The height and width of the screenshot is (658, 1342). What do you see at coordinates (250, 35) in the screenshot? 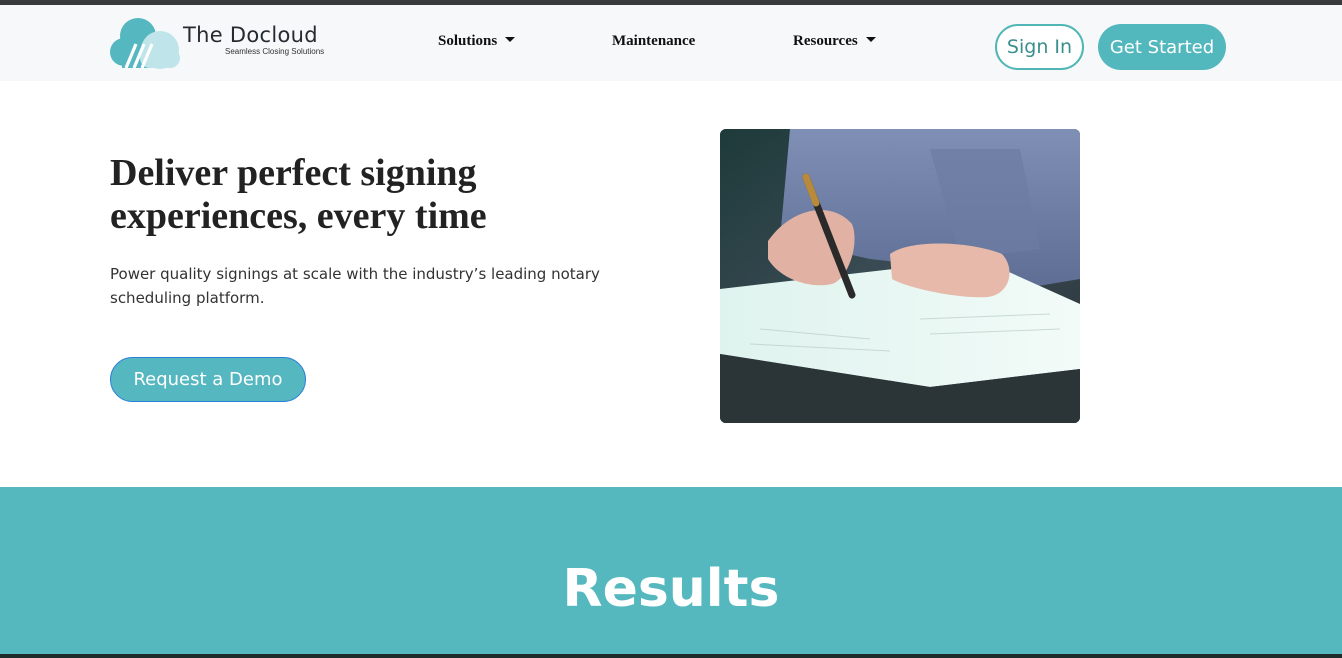
I see `brand-name: The Docloud` at bounding box center [250, 35].